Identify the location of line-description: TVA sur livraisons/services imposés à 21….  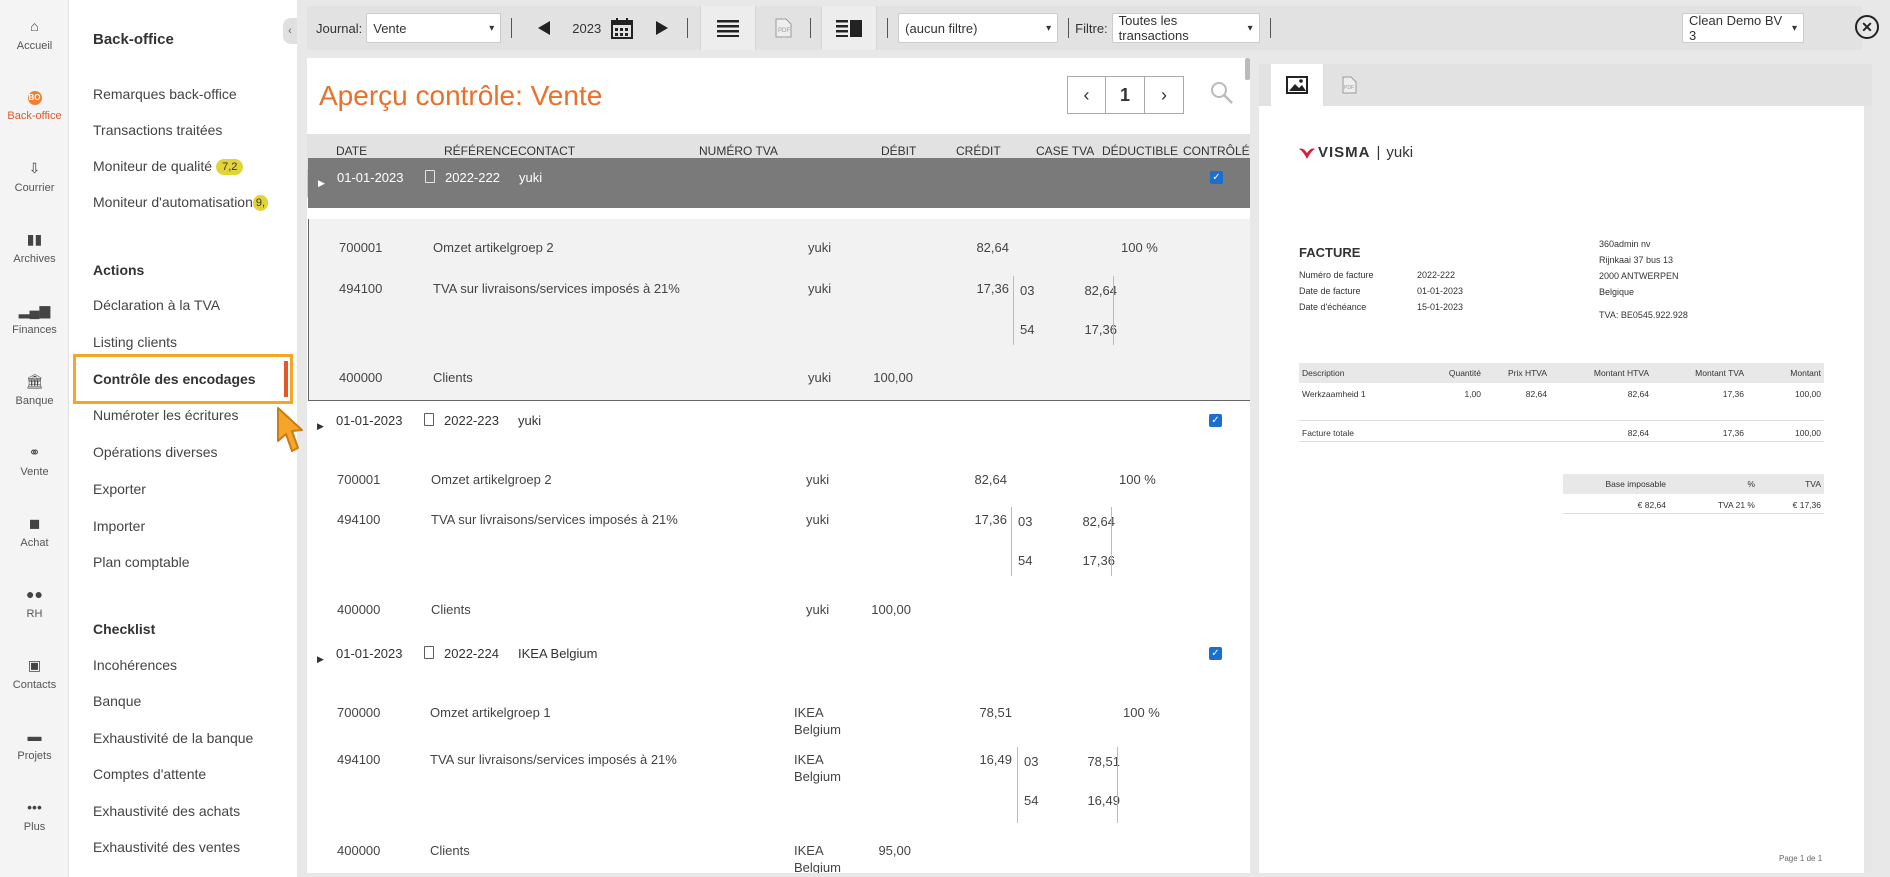
(556, 288).